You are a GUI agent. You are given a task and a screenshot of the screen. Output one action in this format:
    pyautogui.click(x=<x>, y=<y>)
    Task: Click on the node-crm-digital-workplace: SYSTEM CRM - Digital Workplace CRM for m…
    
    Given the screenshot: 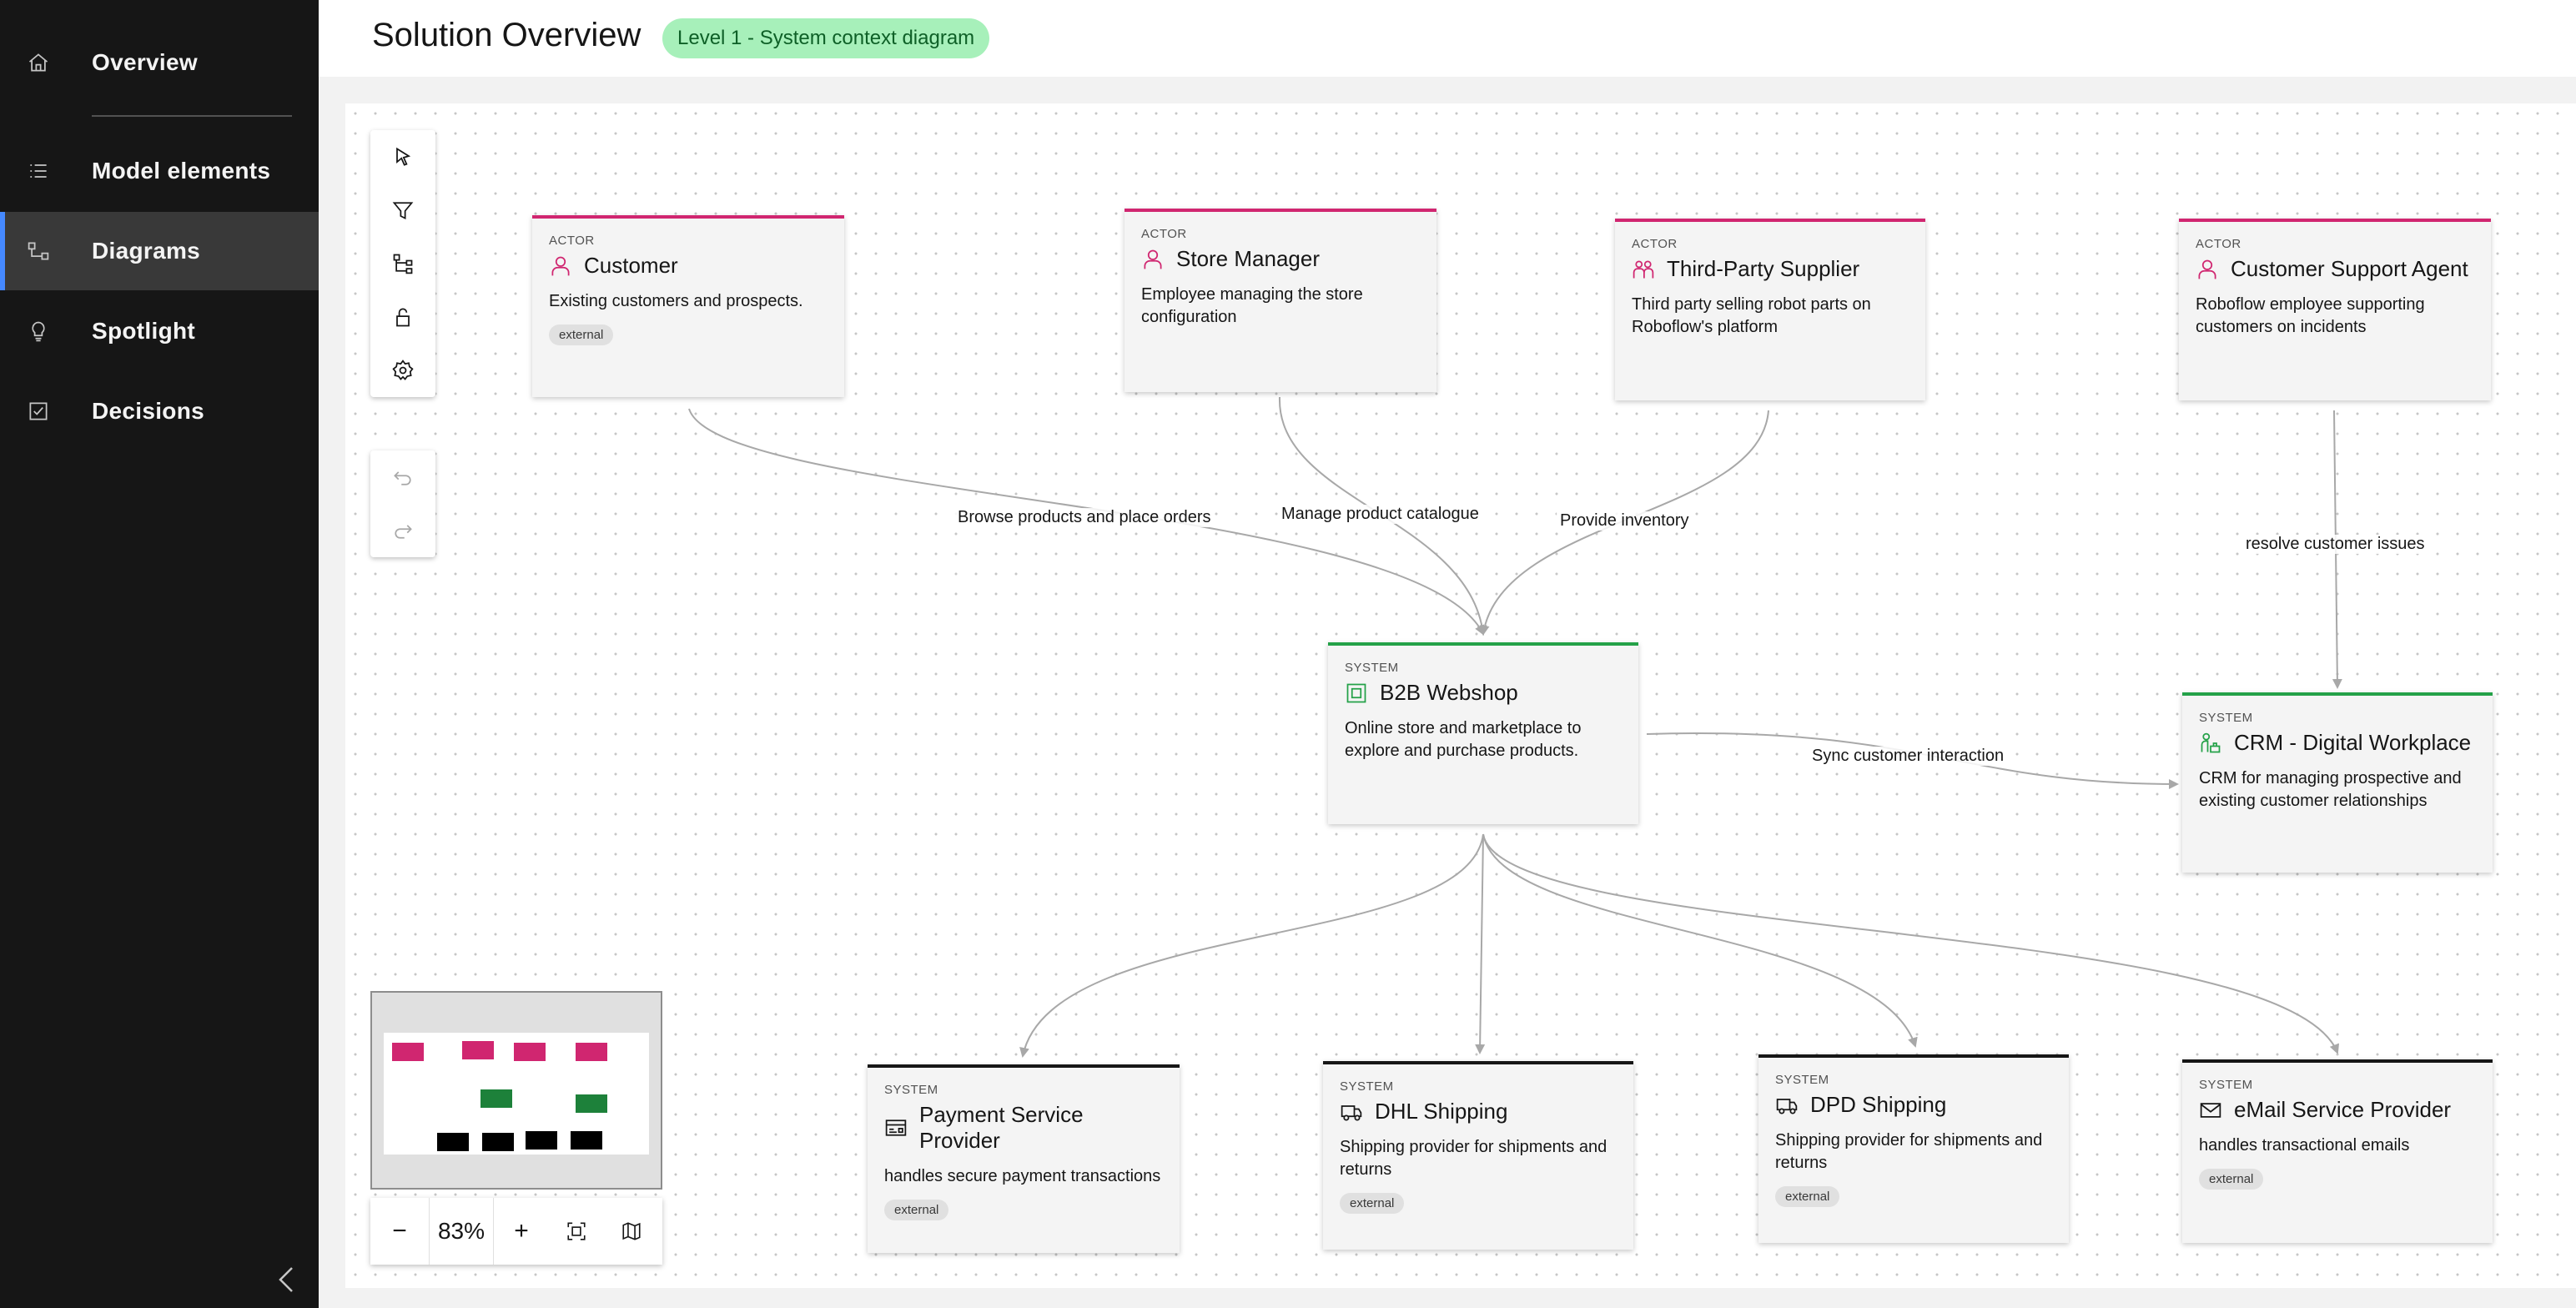 What is the action you would take?
    pyautogui.click(x=2337, y=782)
    